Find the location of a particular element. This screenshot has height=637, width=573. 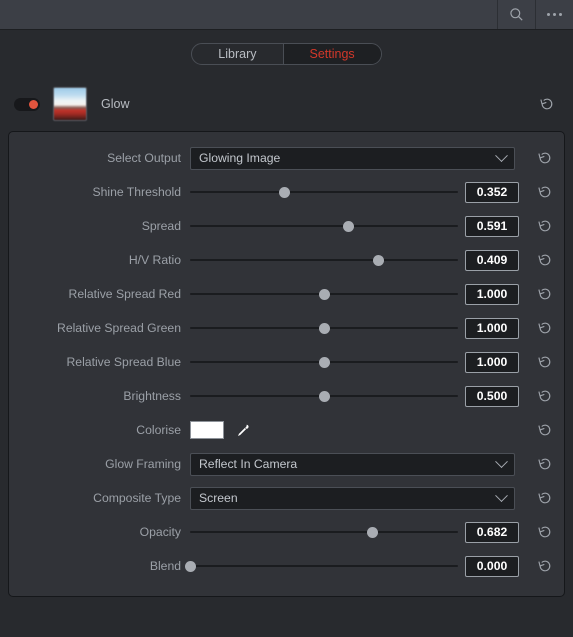

value-input: 0.591 is located at coordinates (492, 226).